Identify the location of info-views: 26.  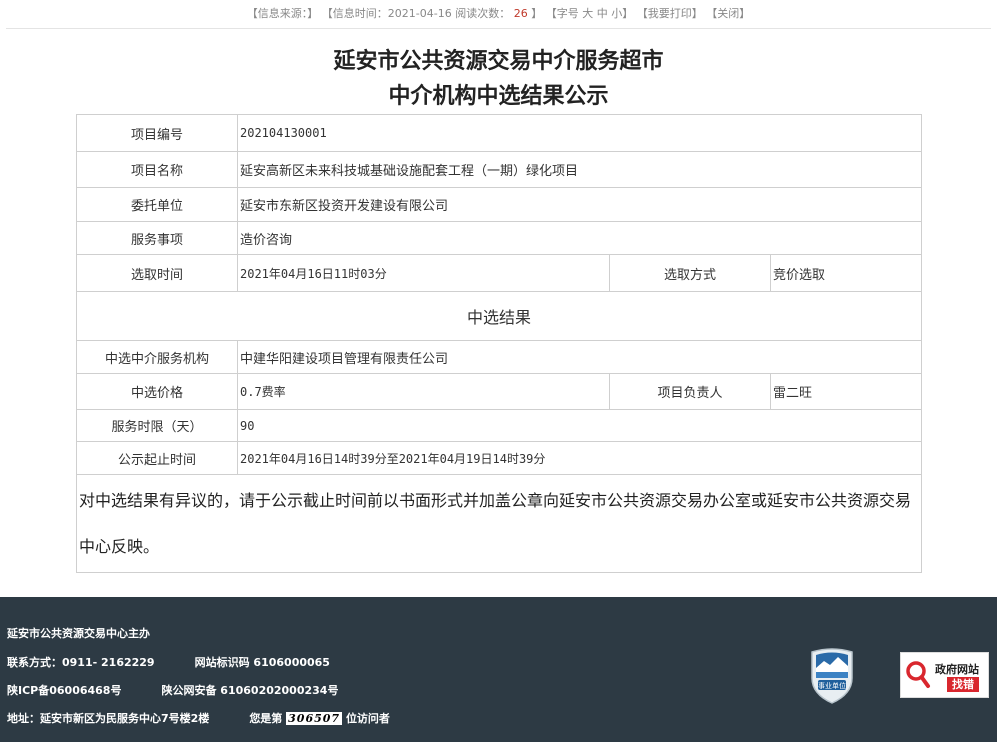
(520, 13).